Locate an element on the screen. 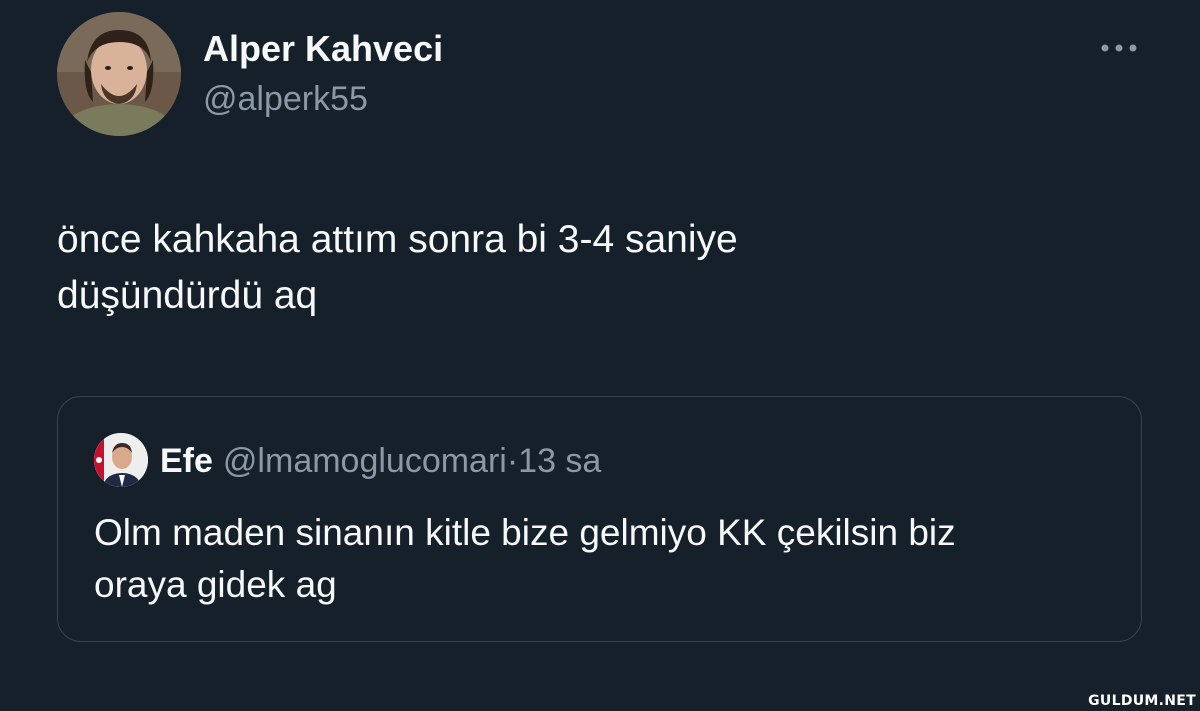  quoted-tweet-header: Efe @lmamoglucomari·13 sa is located at coordinates (380, 461).